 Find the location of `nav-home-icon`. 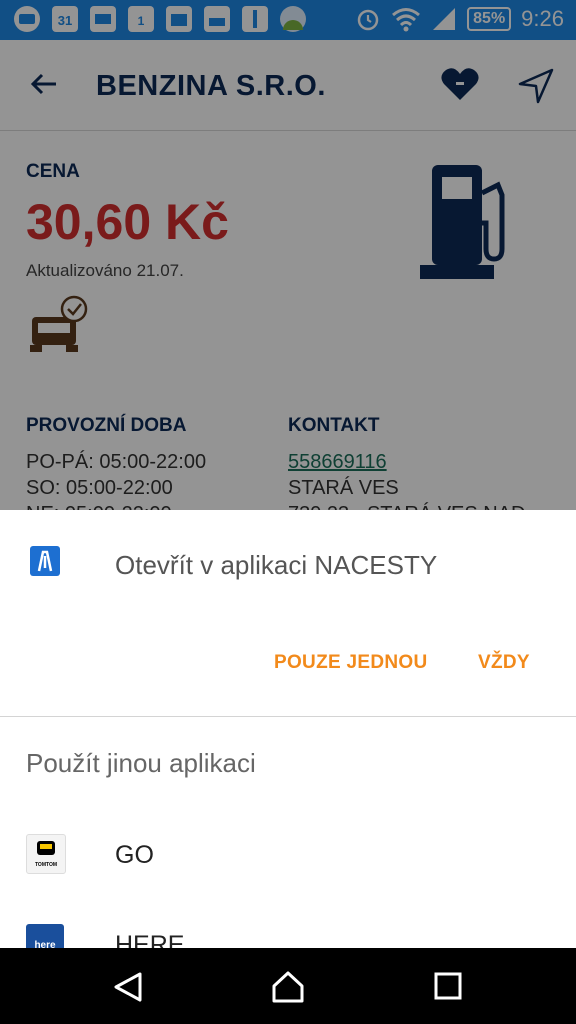

nav-home-icon is located at coordinates (288, 987).